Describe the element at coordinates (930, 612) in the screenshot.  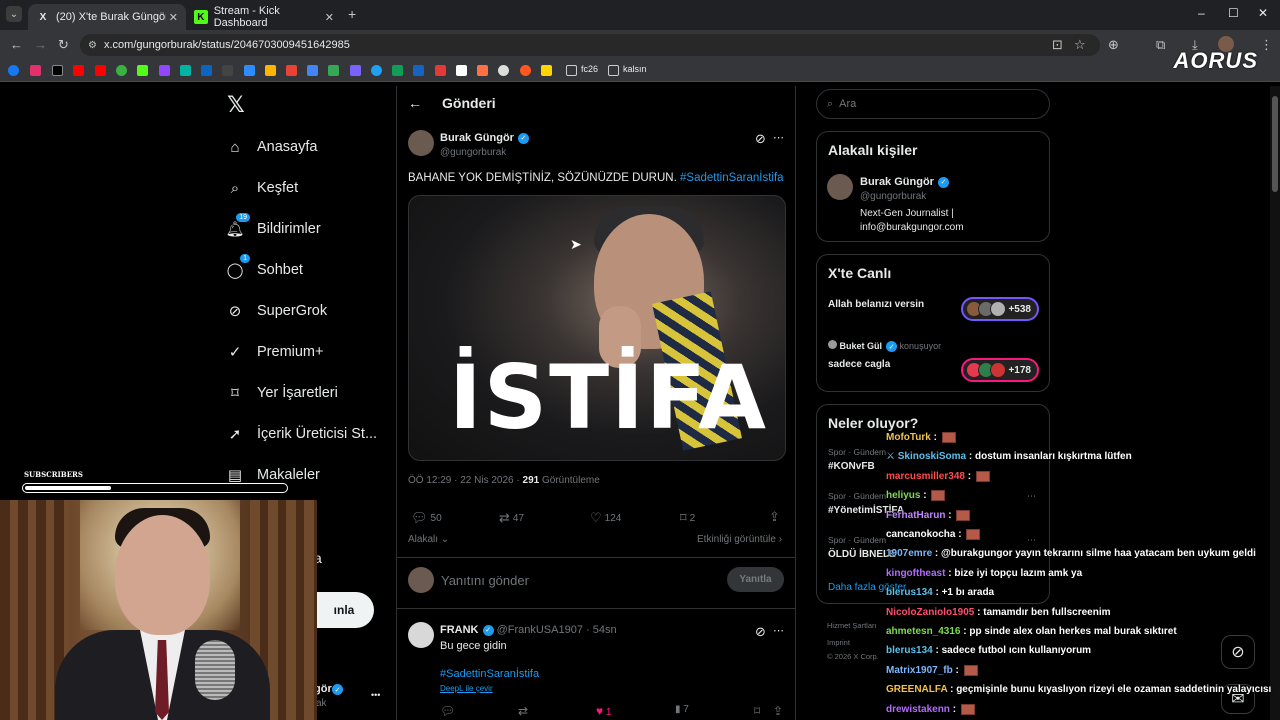
I see `chat-username: NicoloZaniolo1905` at that location.